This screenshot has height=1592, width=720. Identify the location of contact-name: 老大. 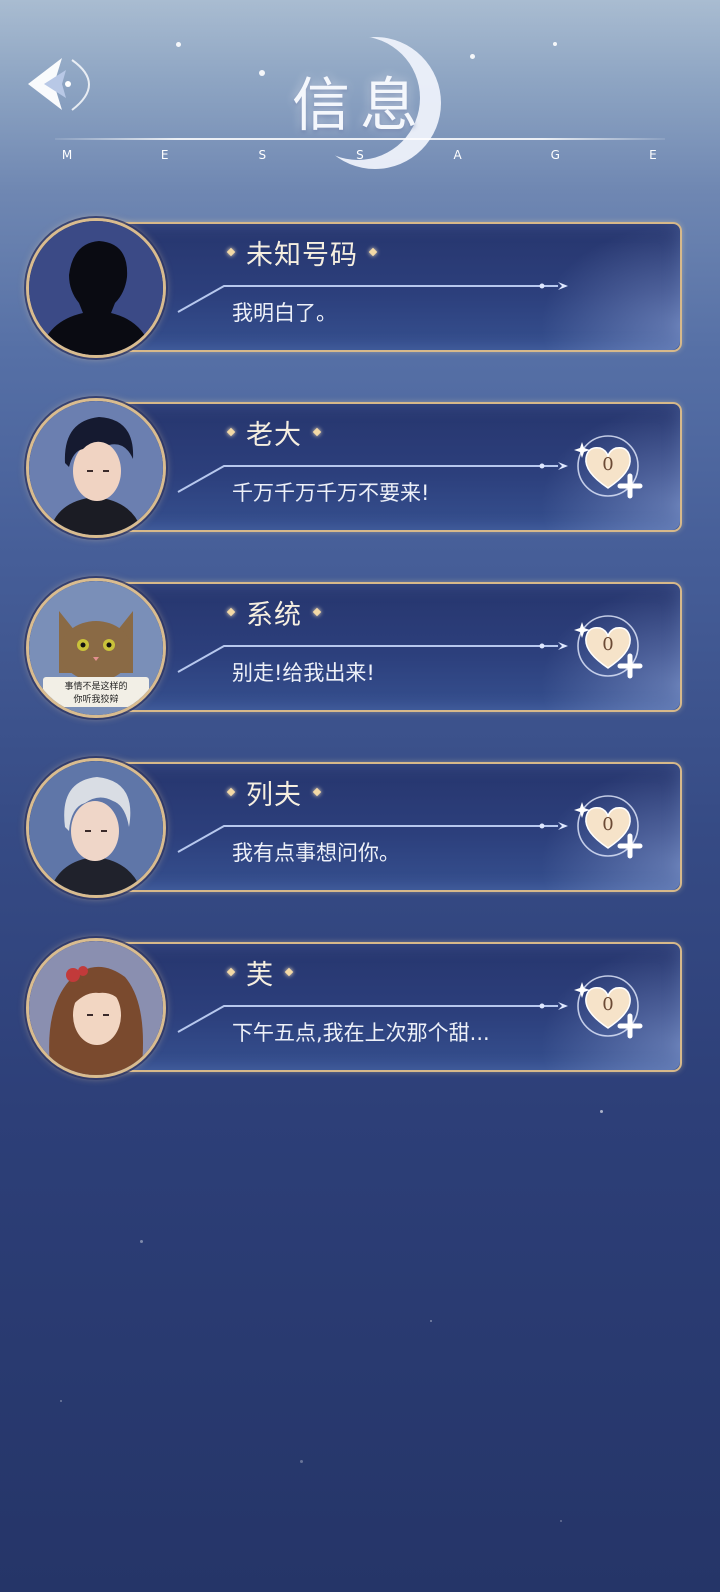
(274, 435).